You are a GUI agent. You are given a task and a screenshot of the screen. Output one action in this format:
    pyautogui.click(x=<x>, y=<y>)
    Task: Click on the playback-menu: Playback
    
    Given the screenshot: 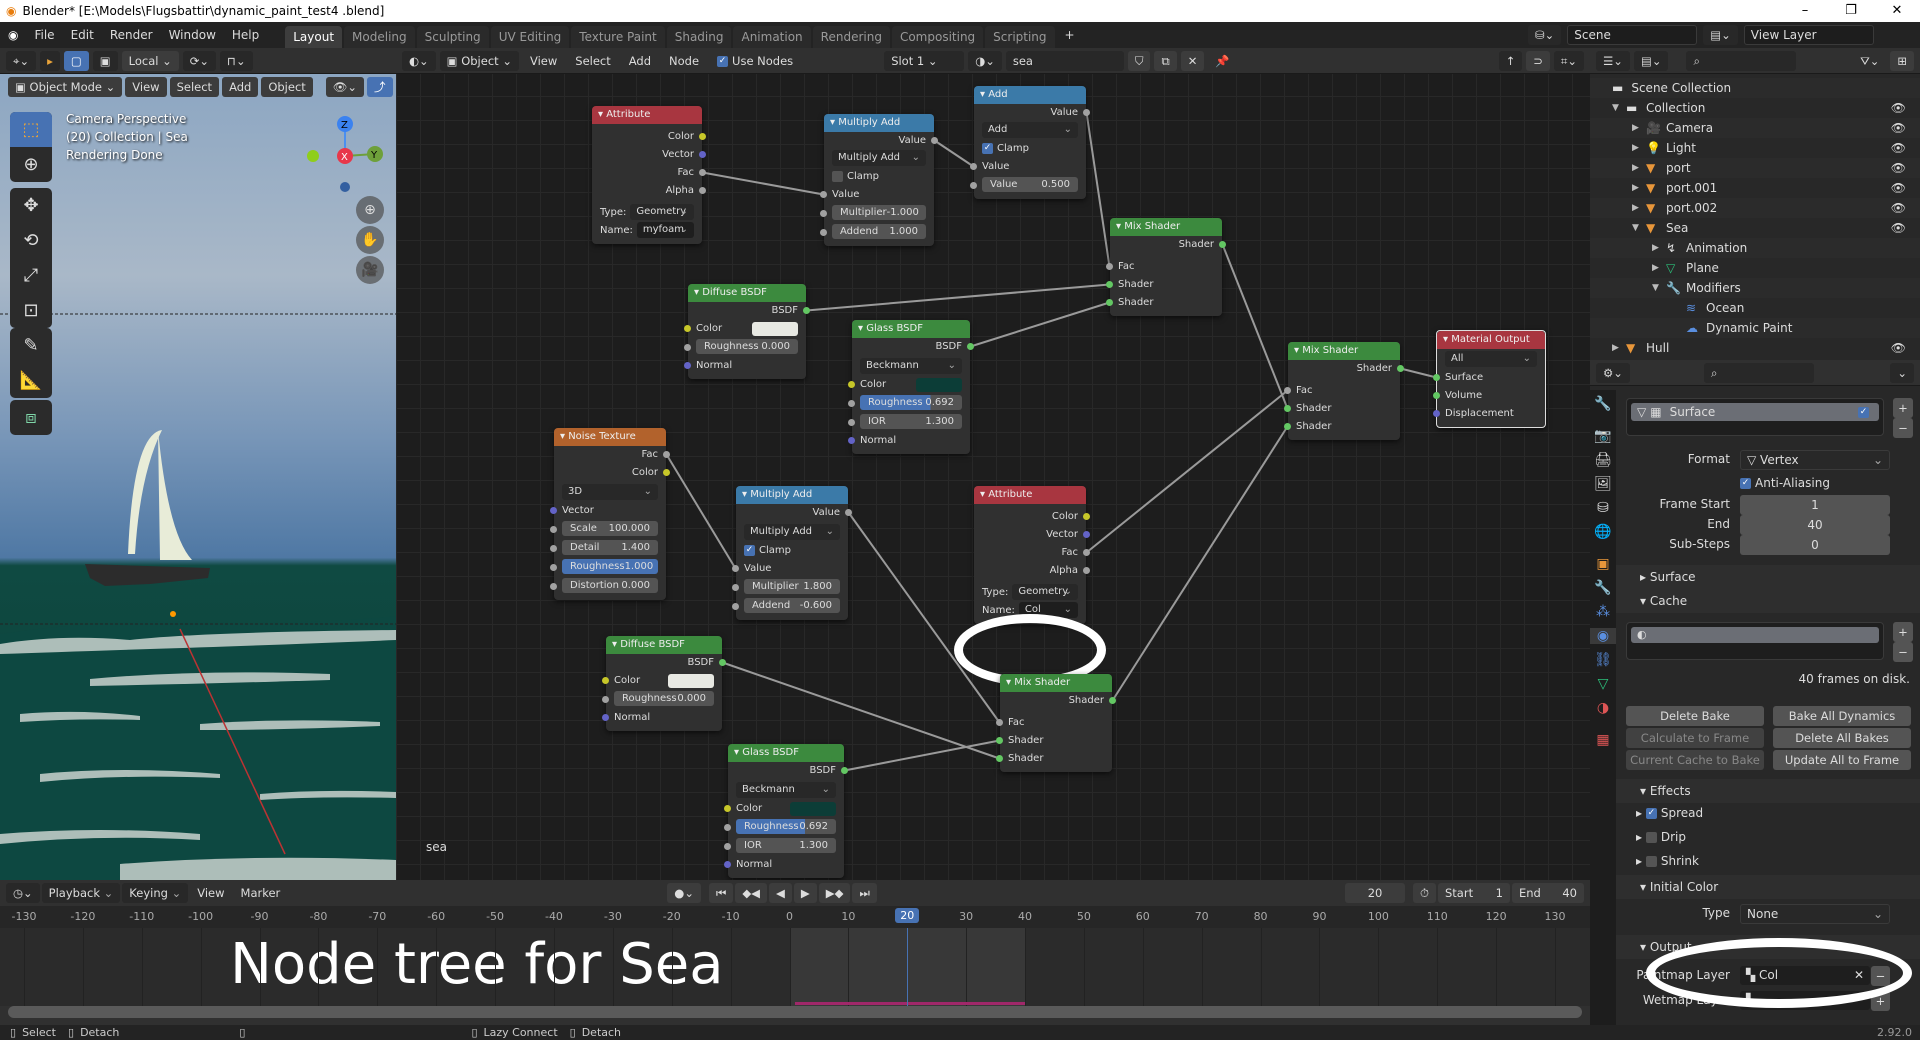 What is the action you would take?
    pyautogui.click(x=81, y=893)
    